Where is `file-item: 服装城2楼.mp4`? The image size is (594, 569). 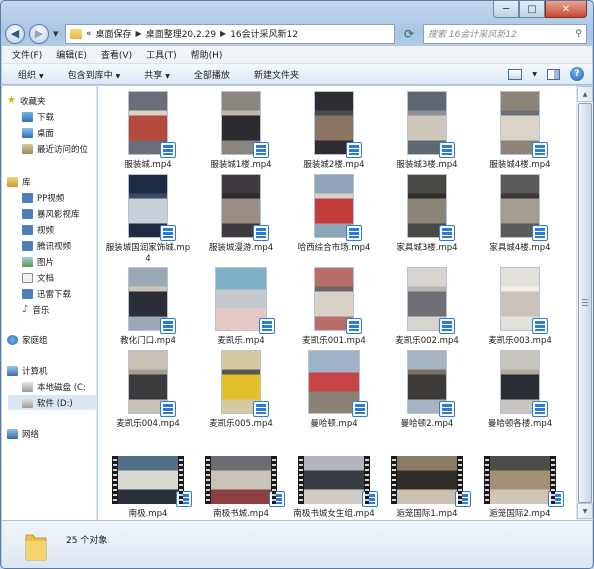 file-item: 服装城2楼.mp4 is located at coordinates (334, 131).